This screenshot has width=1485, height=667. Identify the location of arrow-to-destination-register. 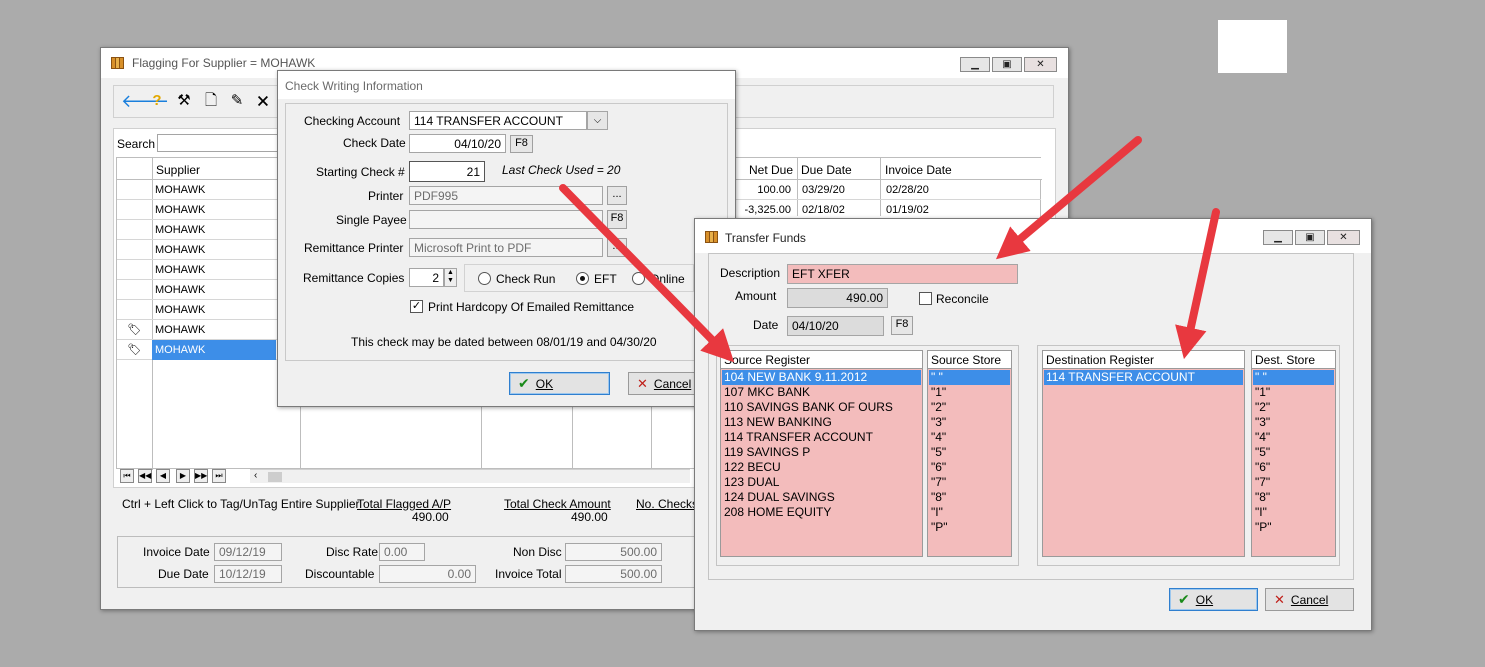
(1197, 284).